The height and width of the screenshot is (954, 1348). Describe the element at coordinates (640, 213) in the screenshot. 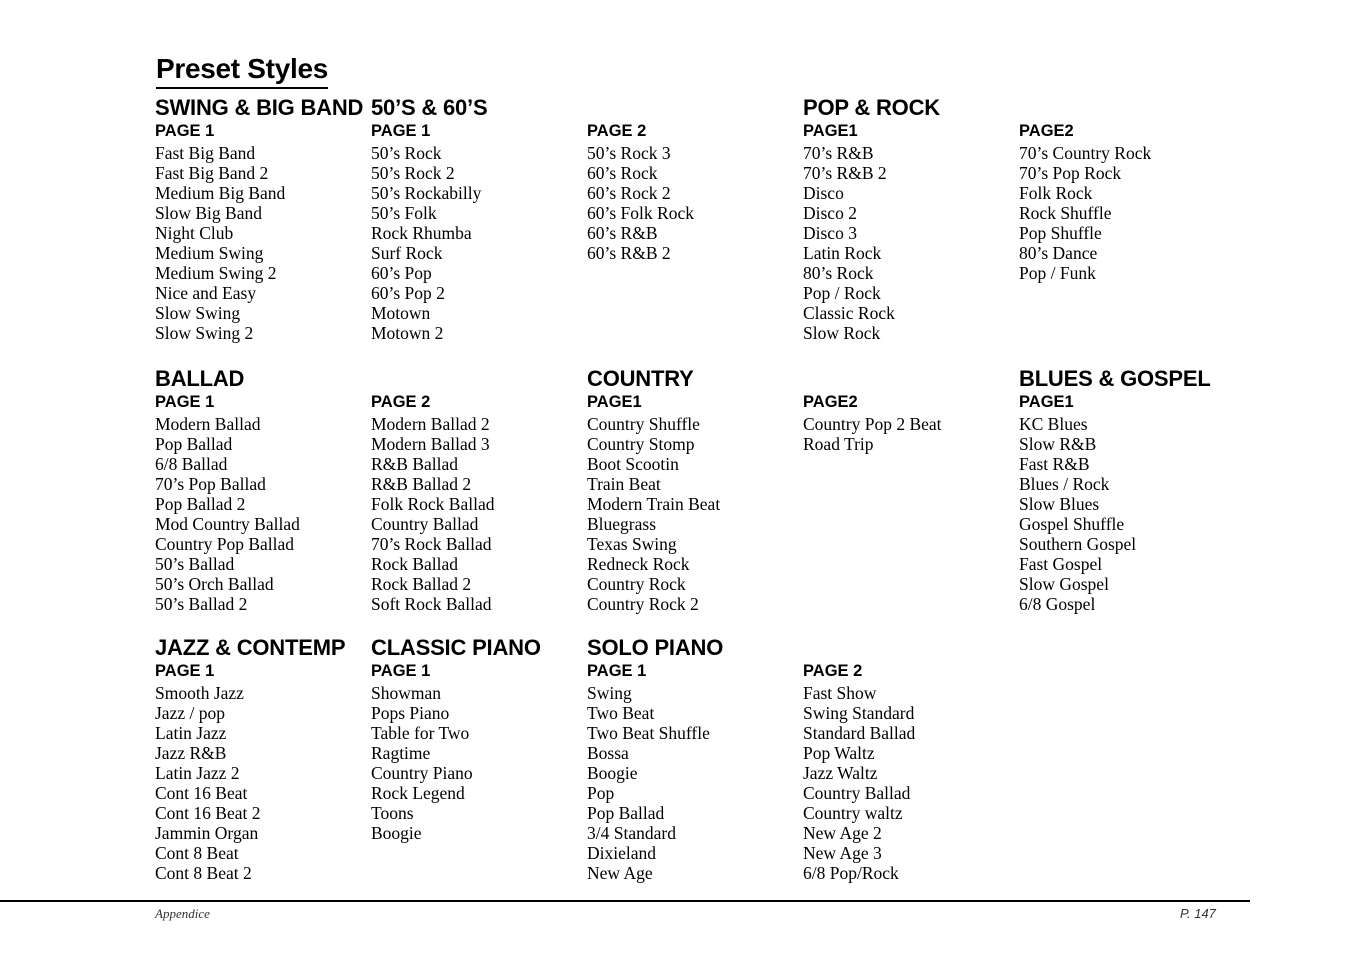

I see `style-item: 60’s Folk Rock` at that location.